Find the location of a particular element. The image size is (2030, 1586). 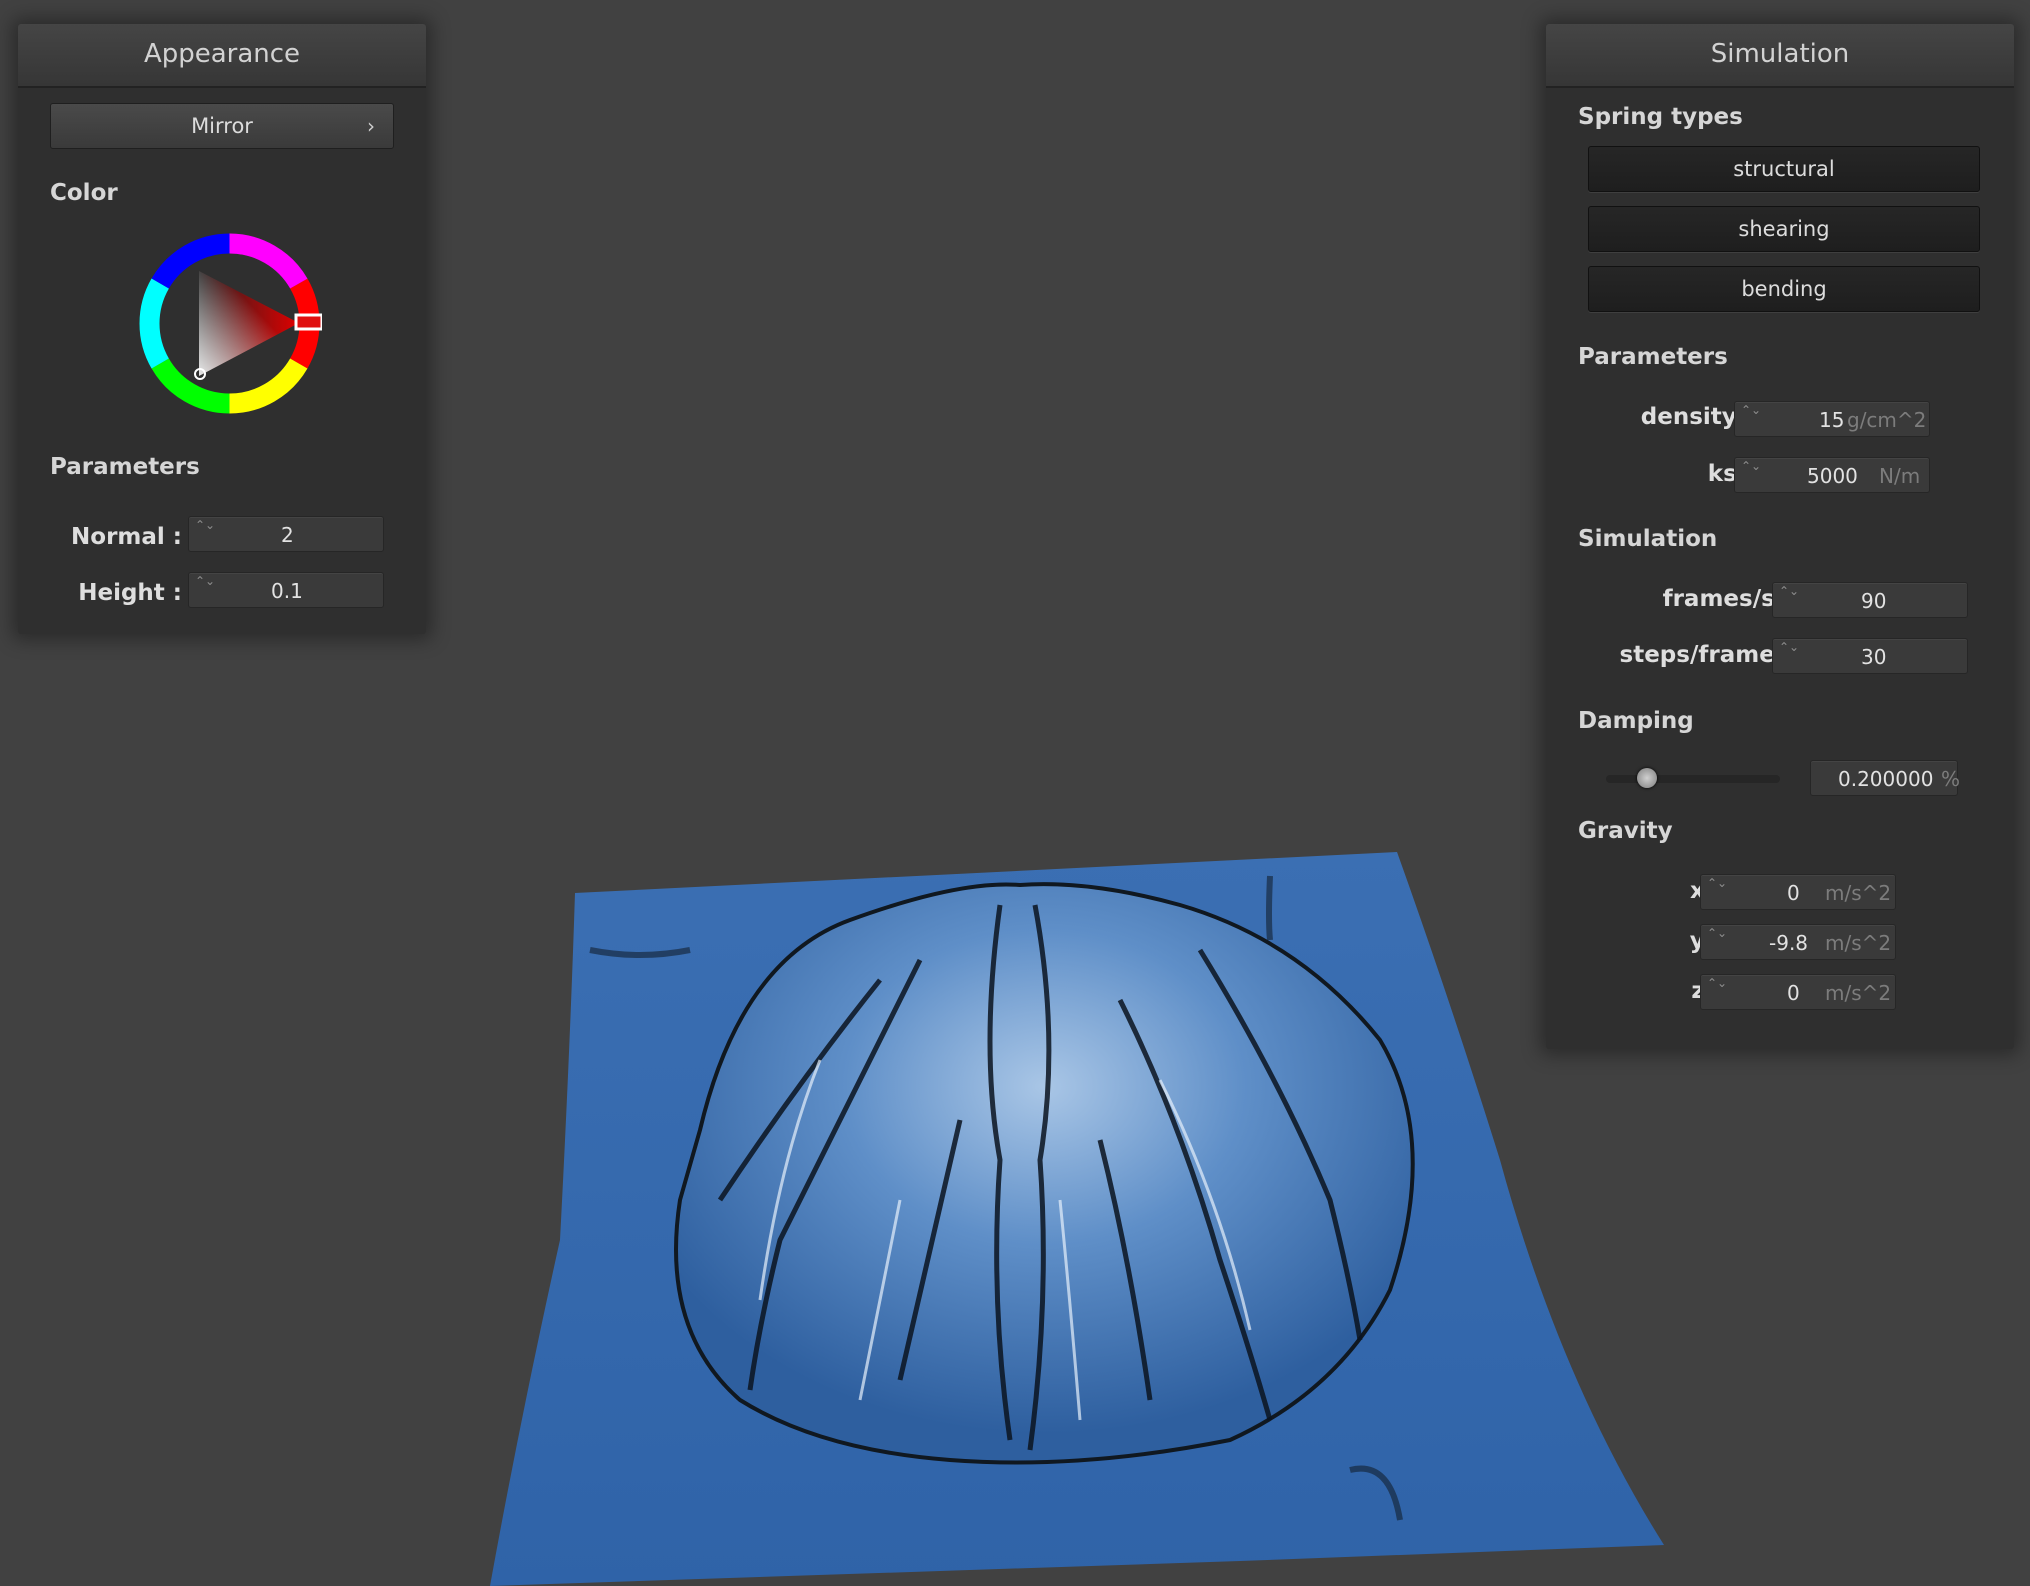

damping-field: 0.200000 % is located at coordinates (1885, 778).